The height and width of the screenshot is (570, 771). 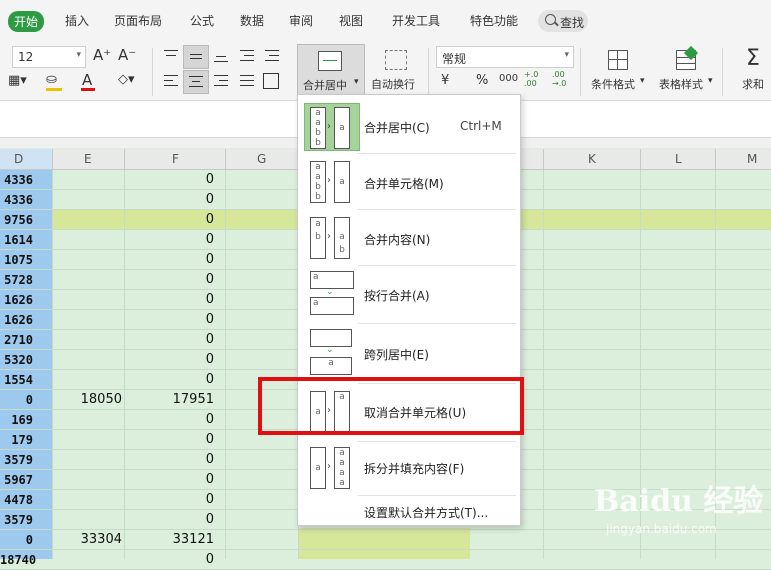 I want to click on percent-icon: %, so click(x=482, y=80).